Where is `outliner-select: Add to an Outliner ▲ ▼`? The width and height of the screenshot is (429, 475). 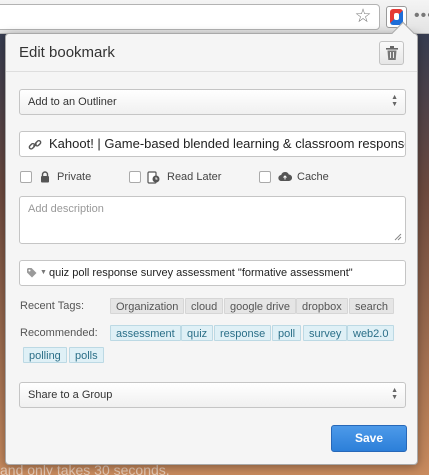 outliner-select: Add to an Outliner ▲ ▼ is located at coordinates (212, 102).